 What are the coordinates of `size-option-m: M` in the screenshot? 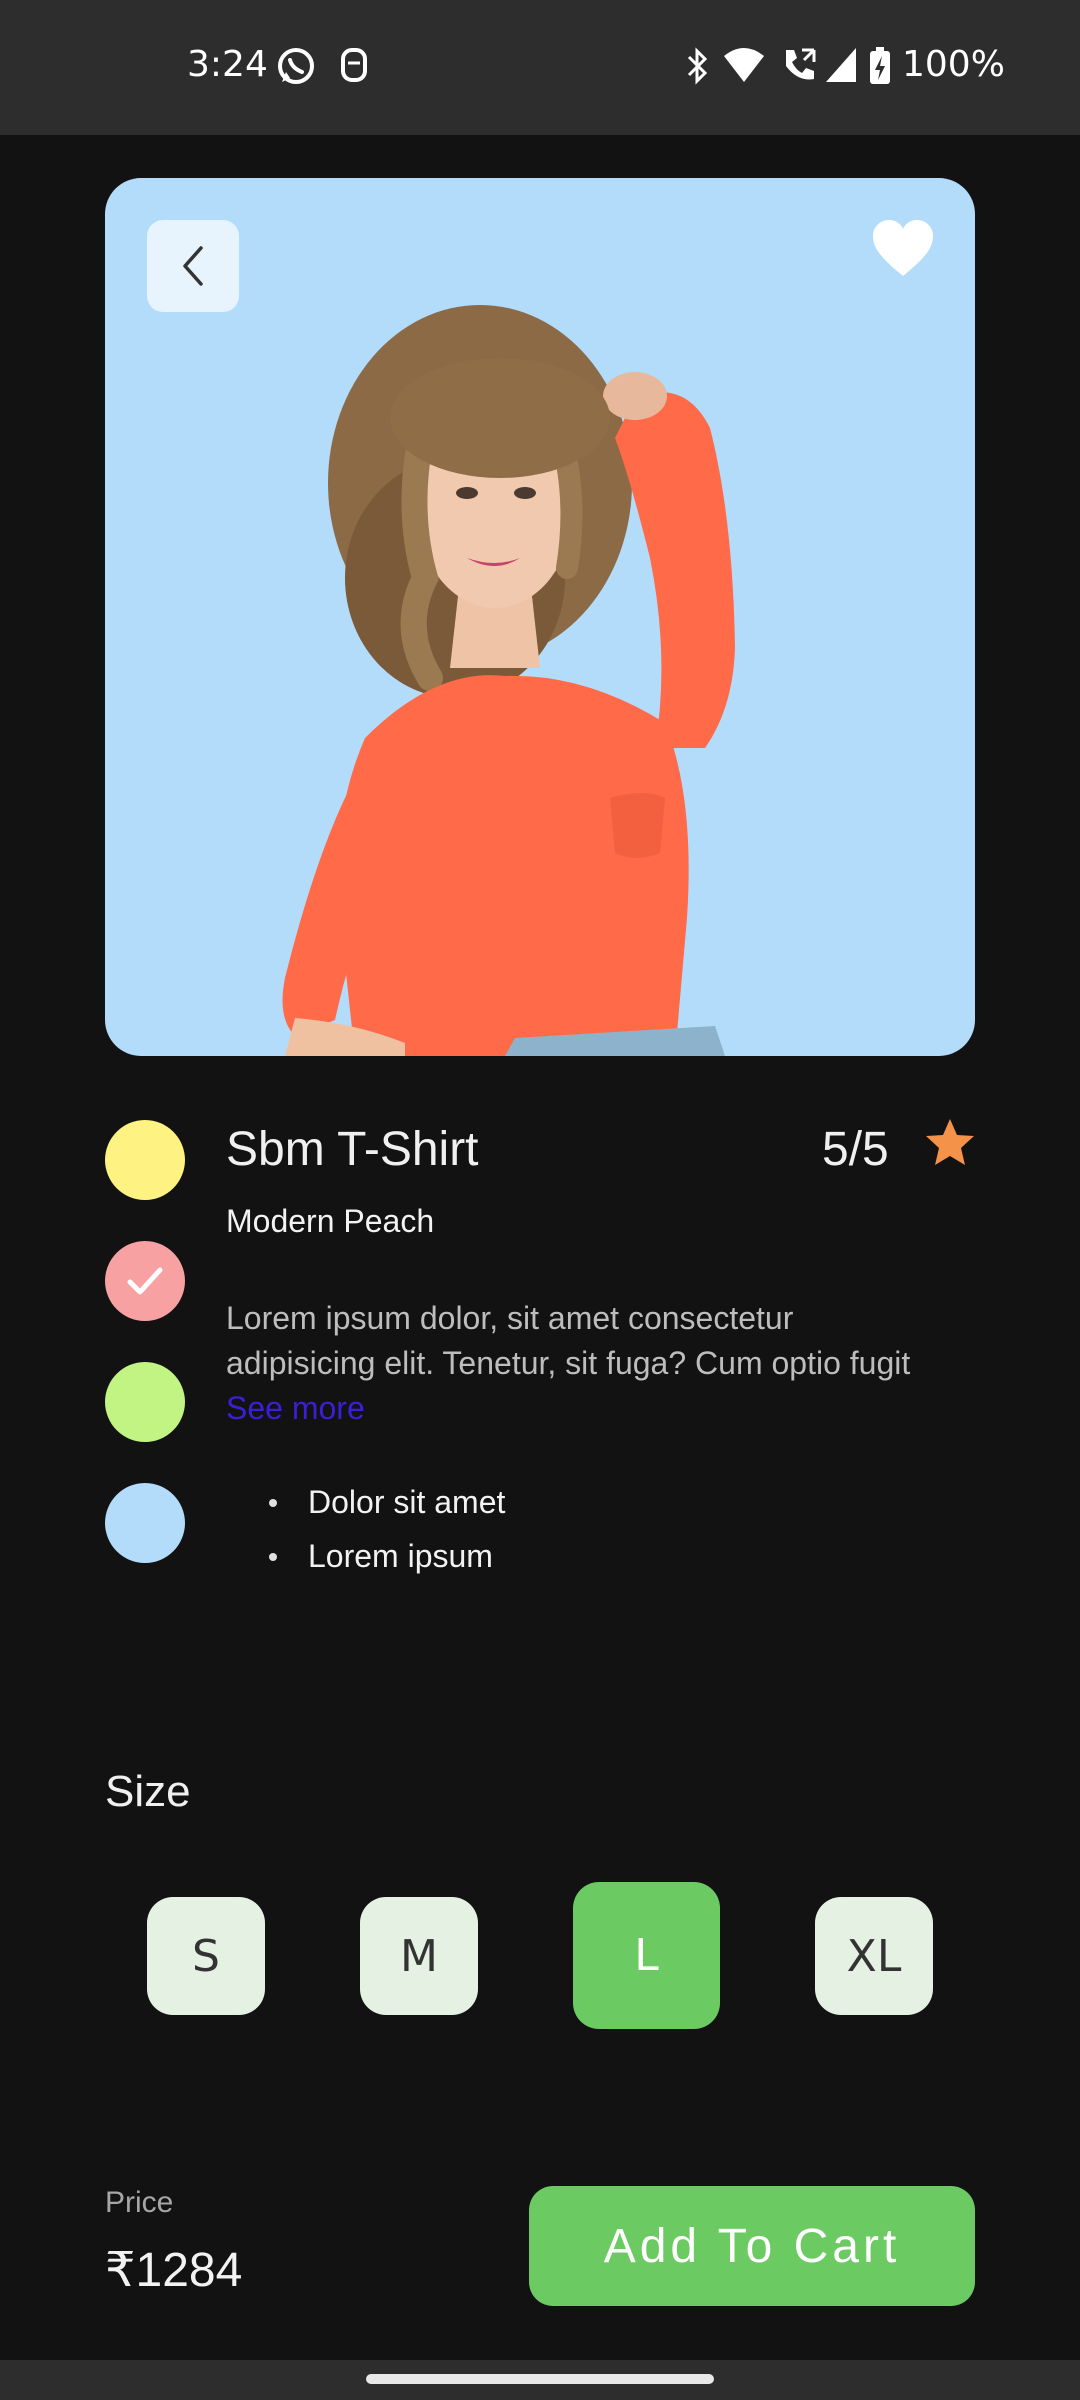 It's located at (419, 1956).